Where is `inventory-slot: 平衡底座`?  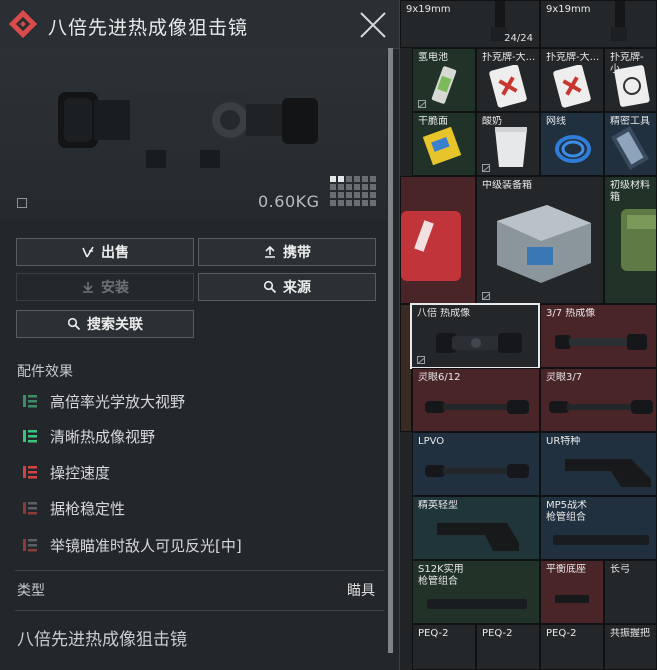 inventory-slot: 平衡底座 is located at coordinates (572, 592).